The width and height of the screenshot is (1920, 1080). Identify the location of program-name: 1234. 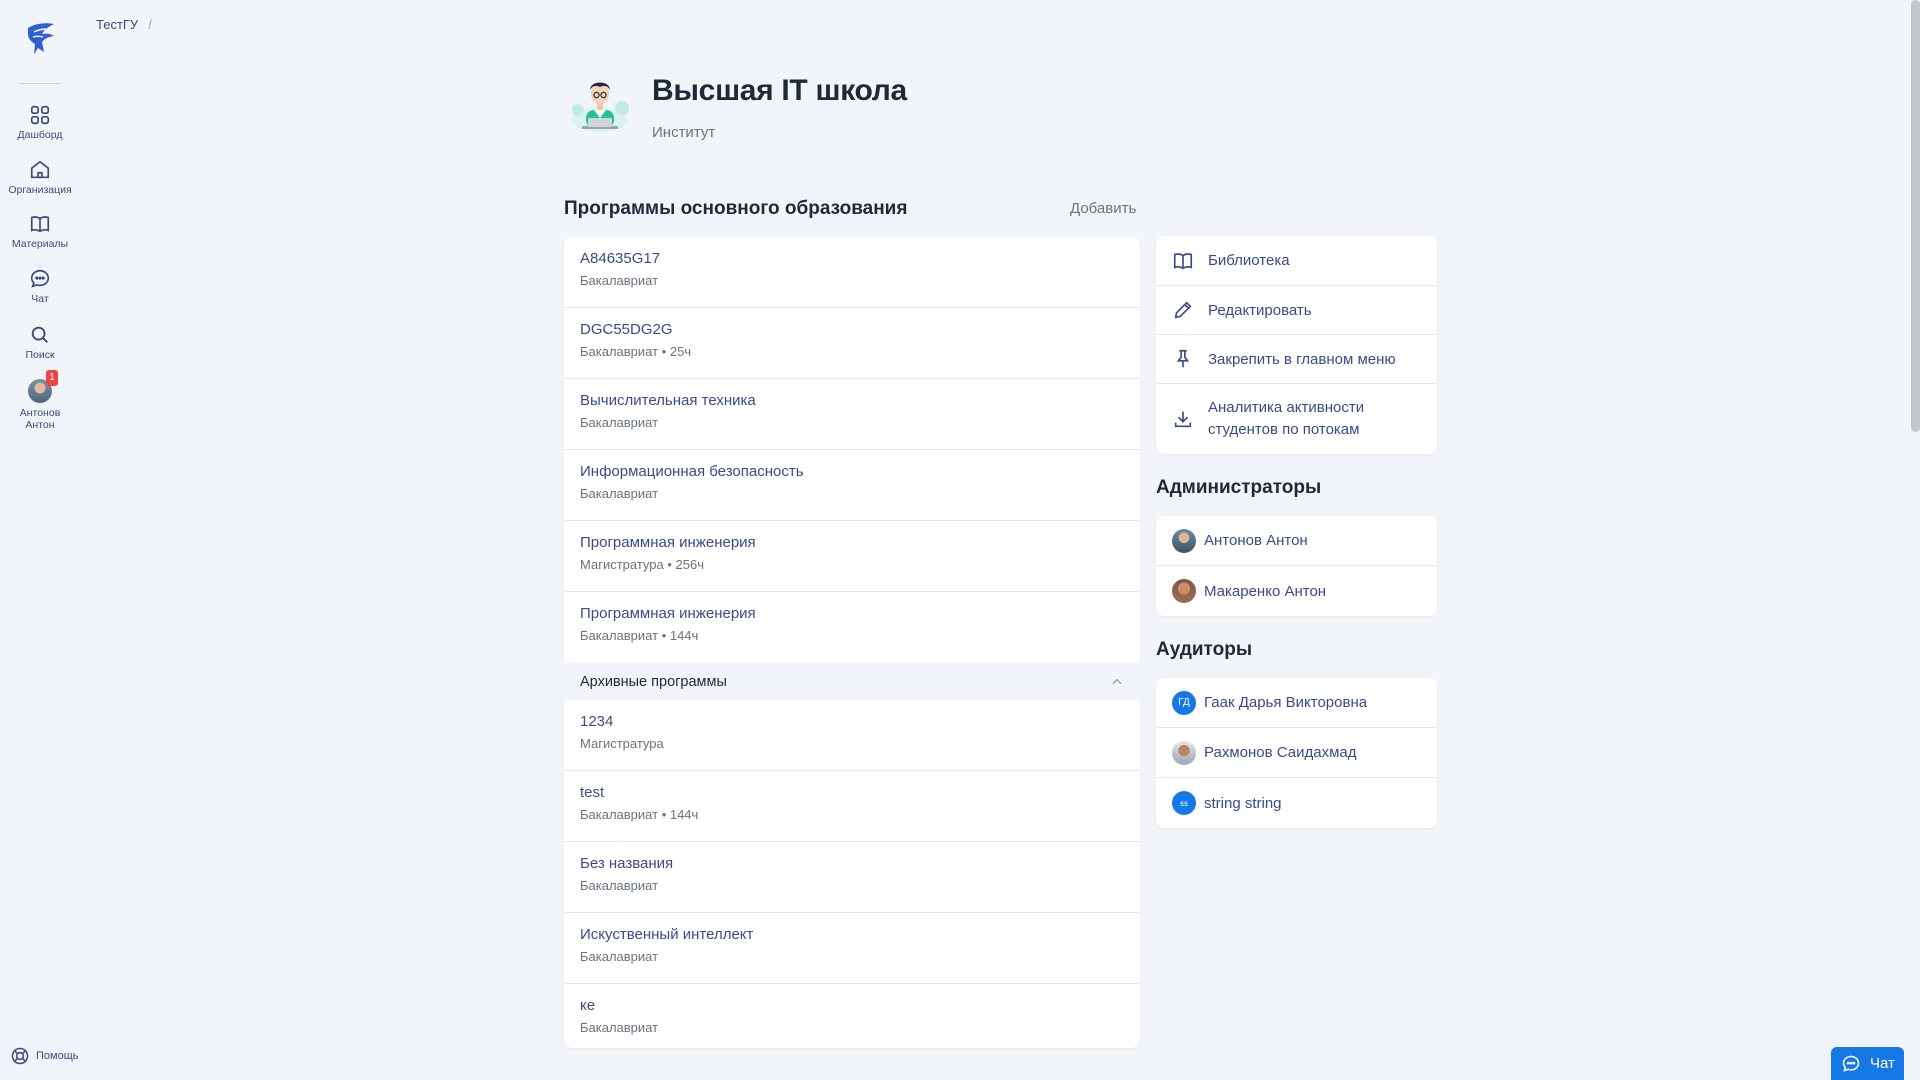
(597, 721).